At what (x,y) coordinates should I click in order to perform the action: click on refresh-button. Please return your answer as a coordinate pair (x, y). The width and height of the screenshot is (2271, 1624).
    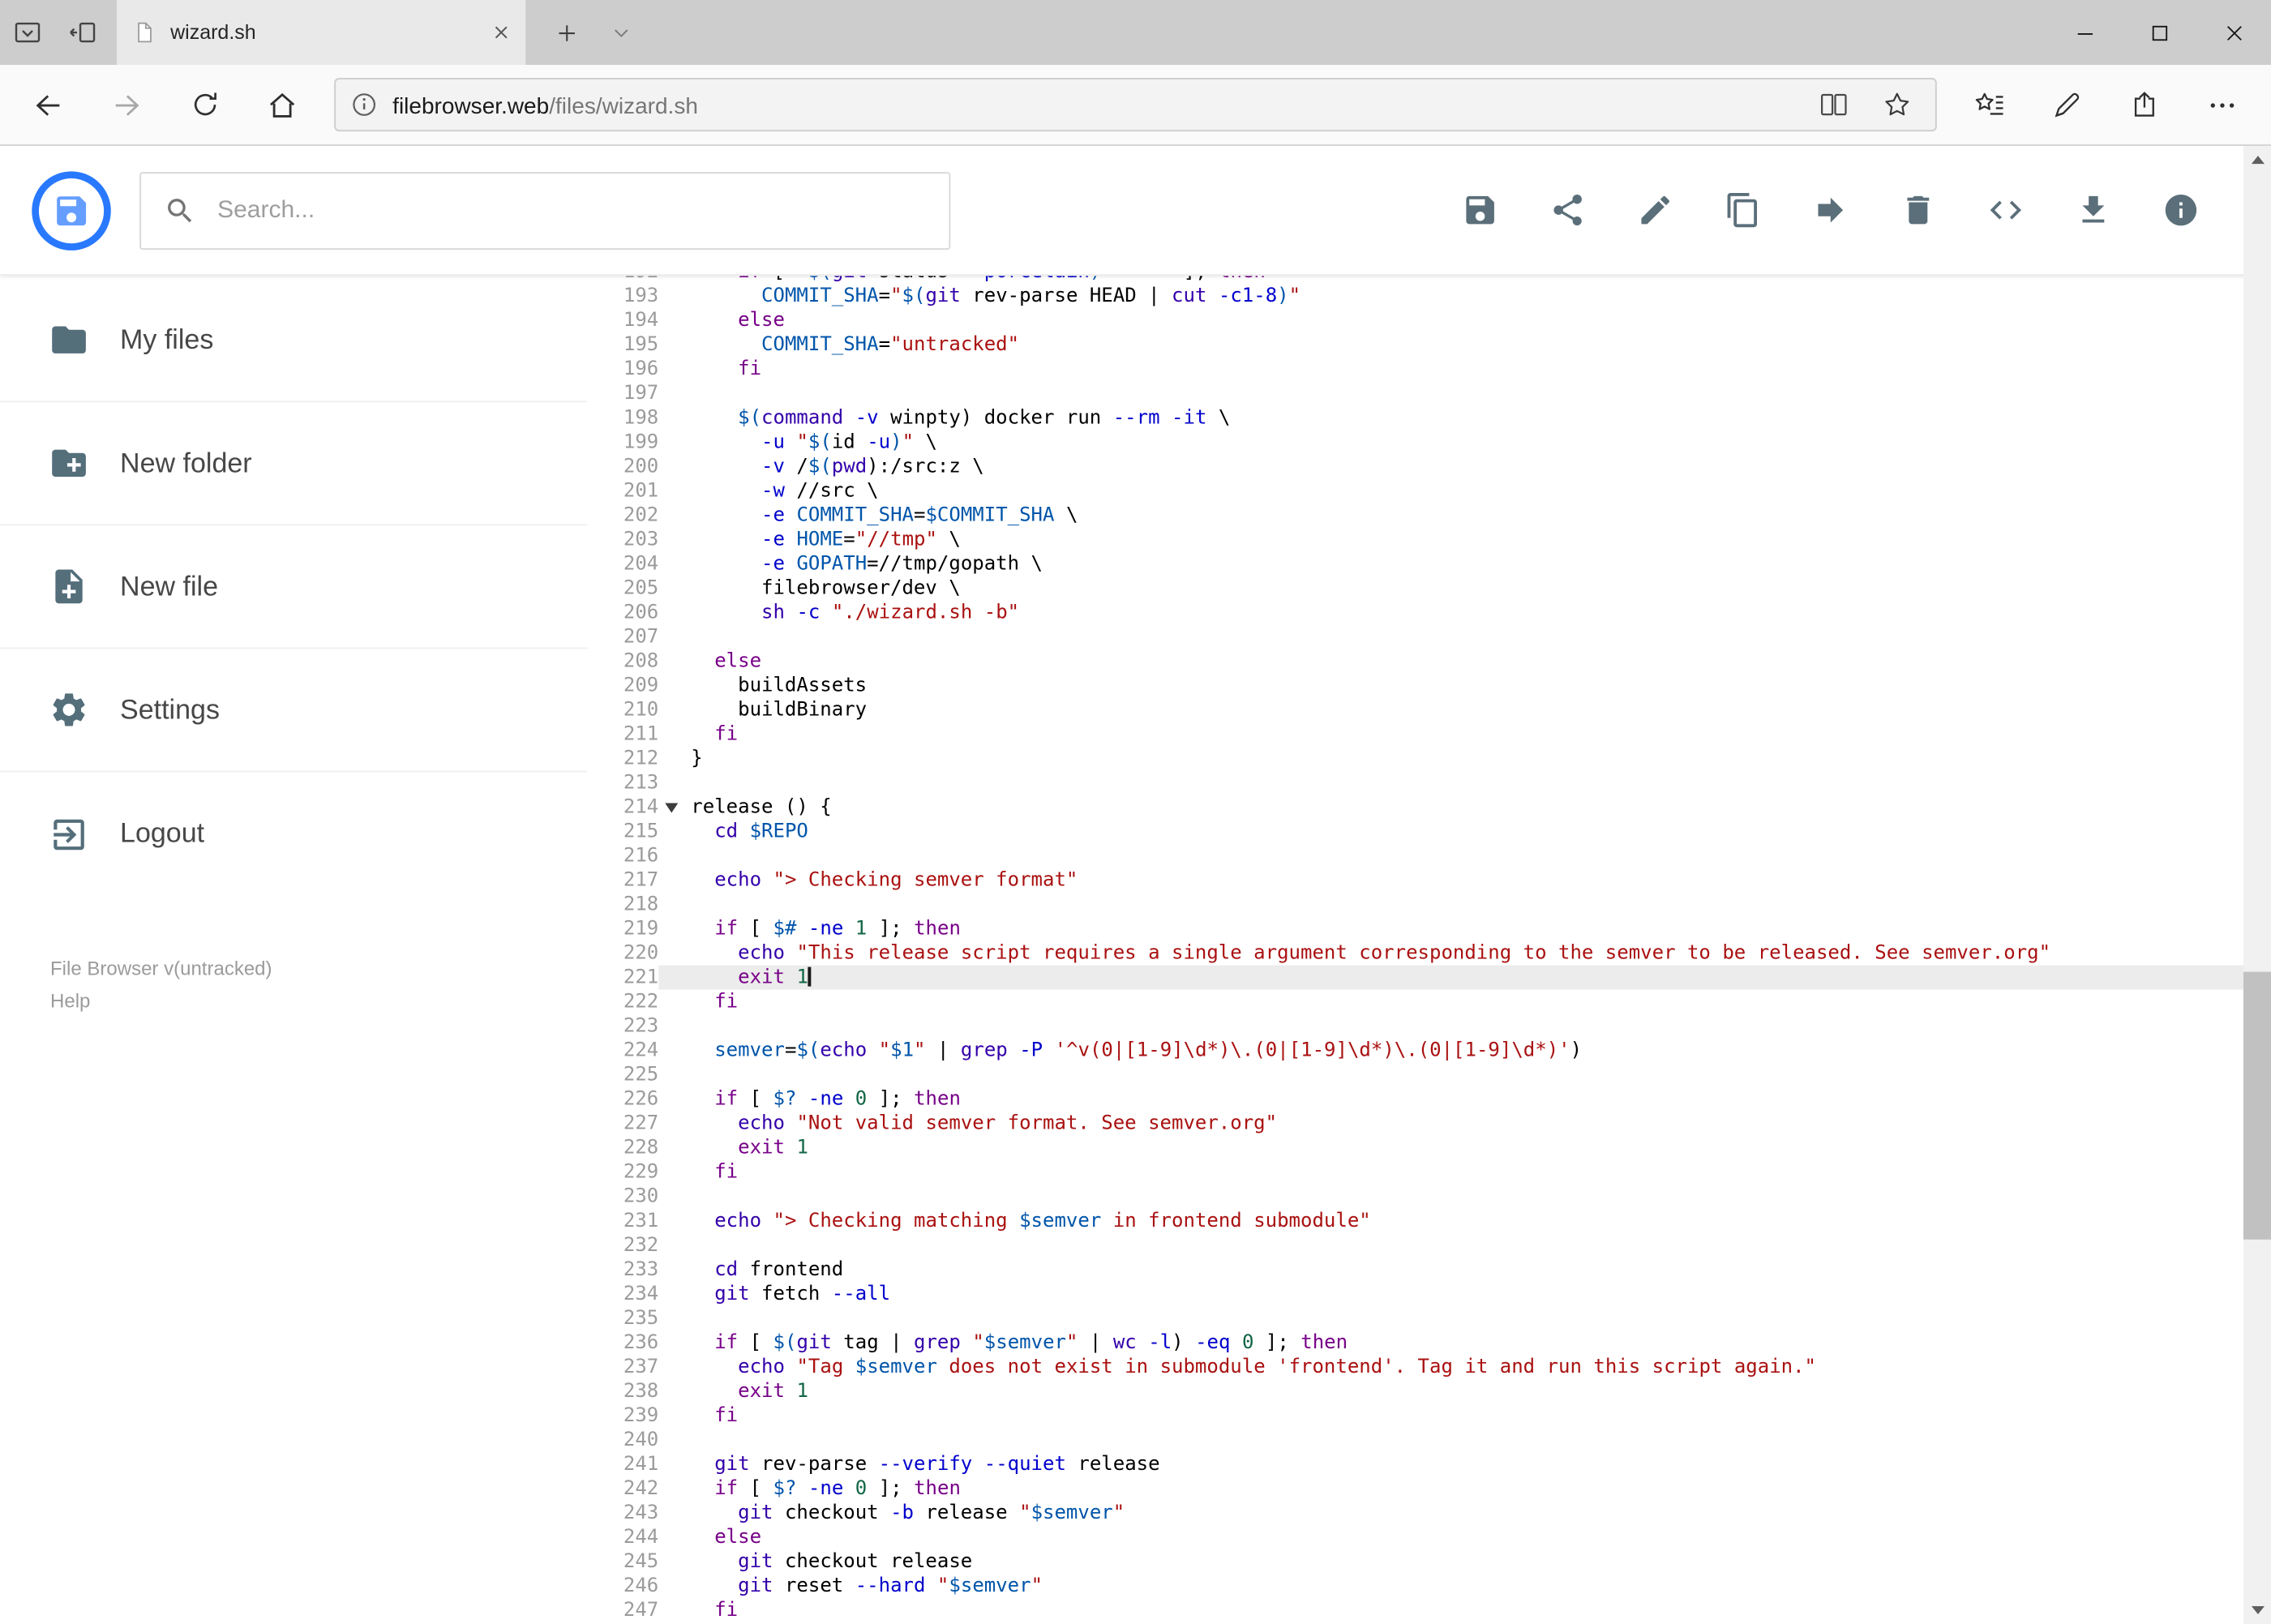
    Looking at the image, I should click on (204, 105).